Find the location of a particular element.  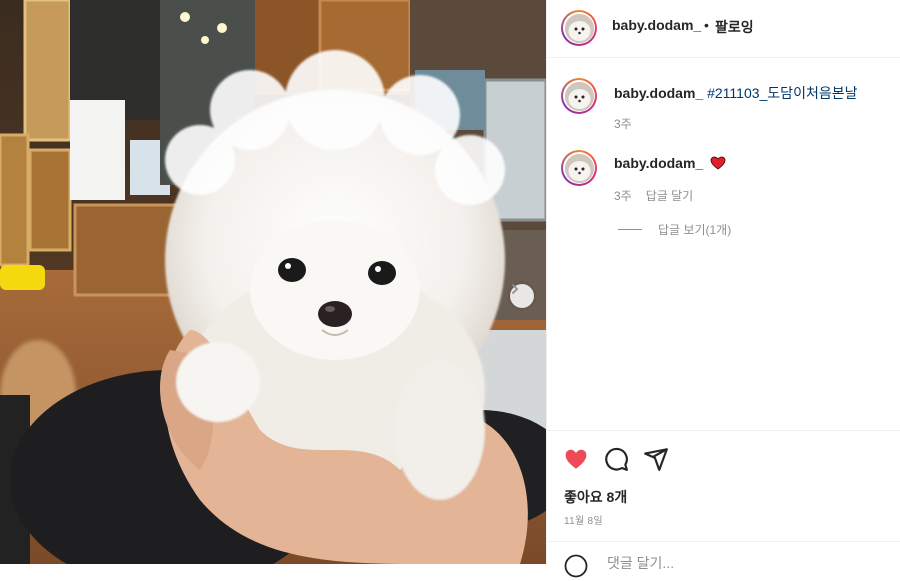

emoji-icon is located at coordinates (576, 566).